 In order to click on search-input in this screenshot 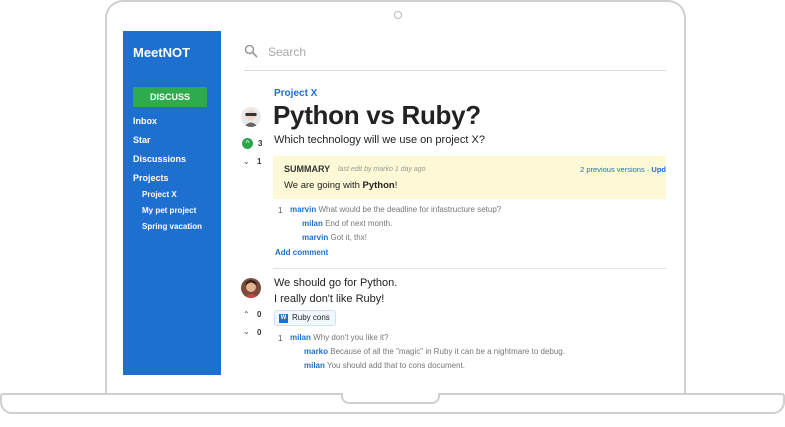, I will do `click(418, 52)`.